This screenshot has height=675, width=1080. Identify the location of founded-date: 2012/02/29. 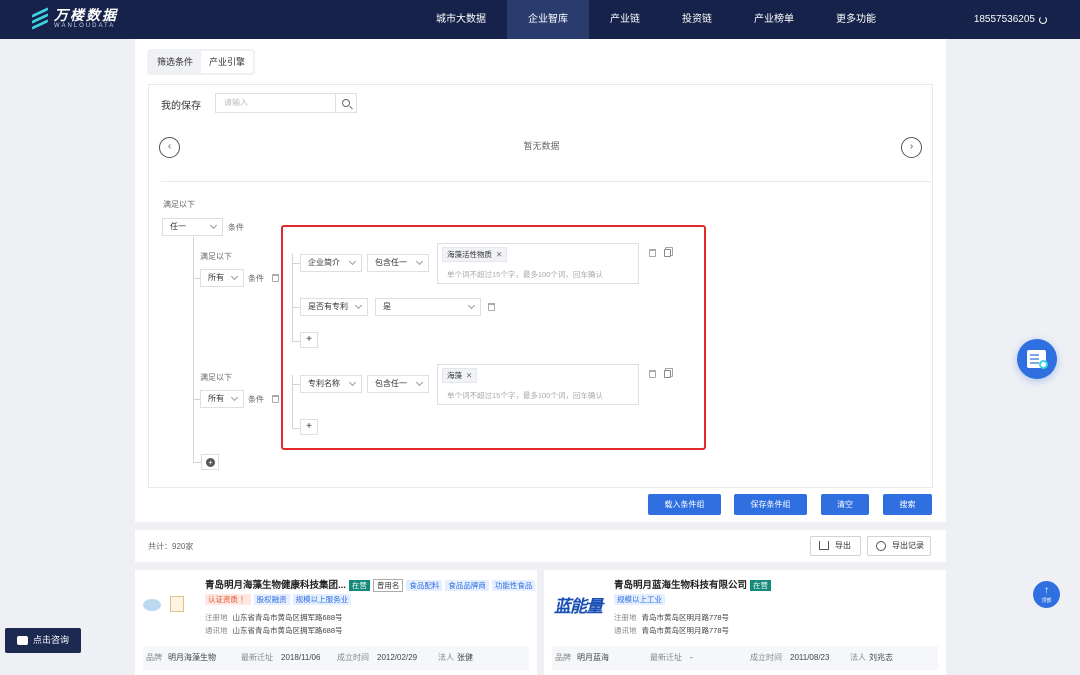
(397, 657).